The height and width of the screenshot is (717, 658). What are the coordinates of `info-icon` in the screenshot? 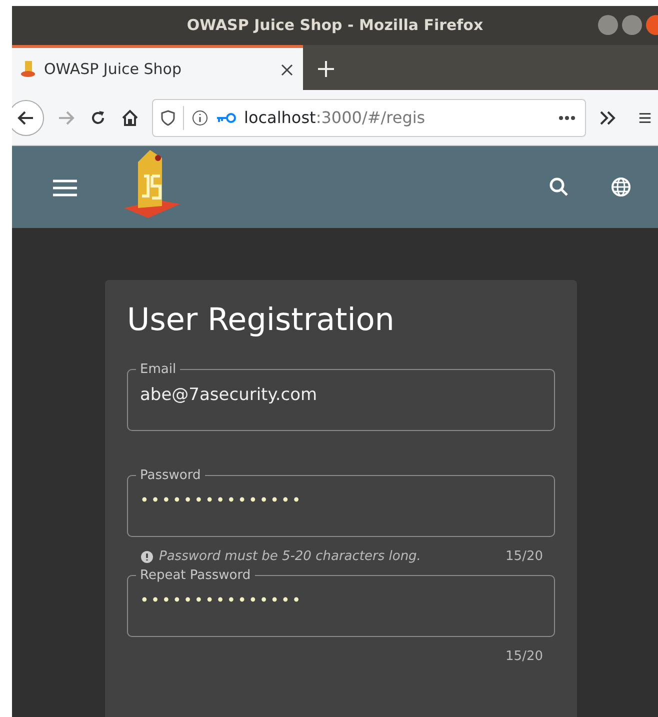 It's located at (200, 118).